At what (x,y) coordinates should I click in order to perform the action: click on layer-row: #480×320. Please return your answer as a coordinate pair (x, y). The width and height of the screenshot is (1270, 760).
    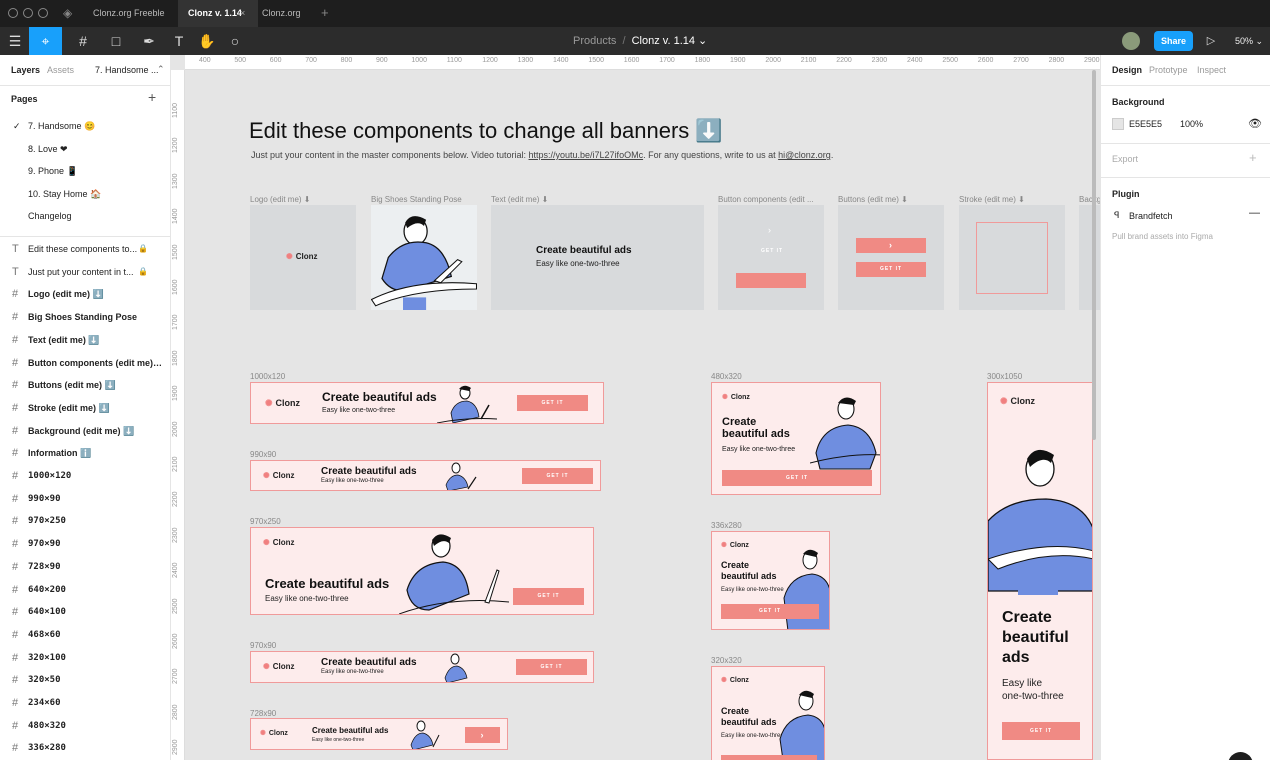
    Looking at the image, I should click on (85, 726).